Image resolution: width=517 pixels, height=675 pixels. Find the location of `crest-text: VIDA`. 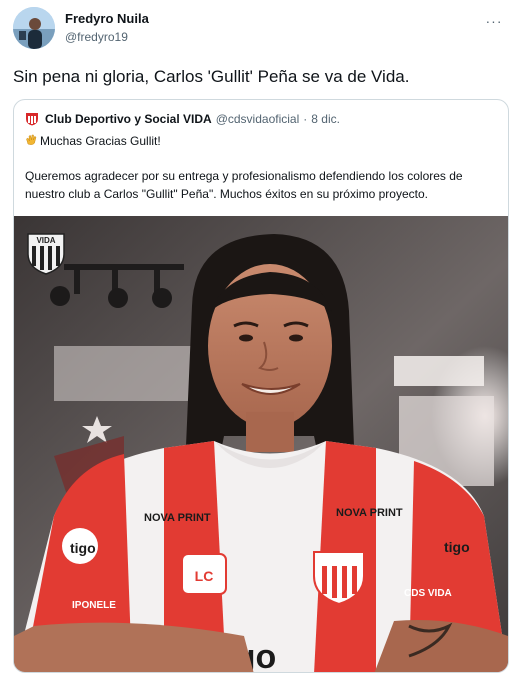

crest-text: VIDA is located at coordinates (45, 240).